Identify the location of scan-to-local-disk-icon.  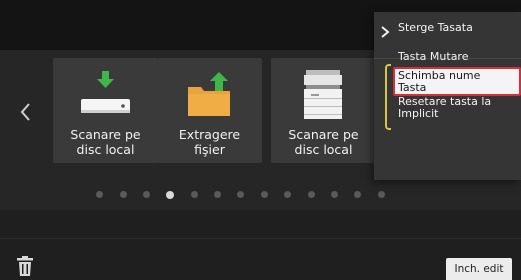
(105, 95).